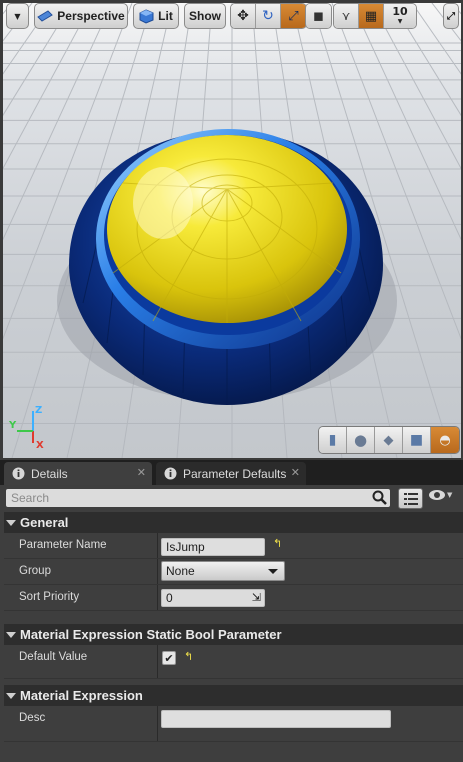 The height and width of the screenshot is (762, 463). What do you see at coordinates (213, 547) in the screenshot?
I see `parameter-name-field: IsJump` at bounding box center [213, 547].